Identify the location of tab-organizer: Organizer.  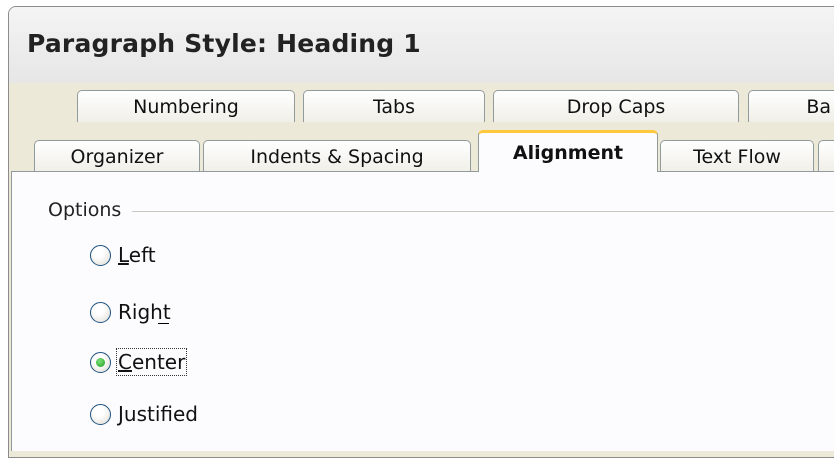
(117, 156).